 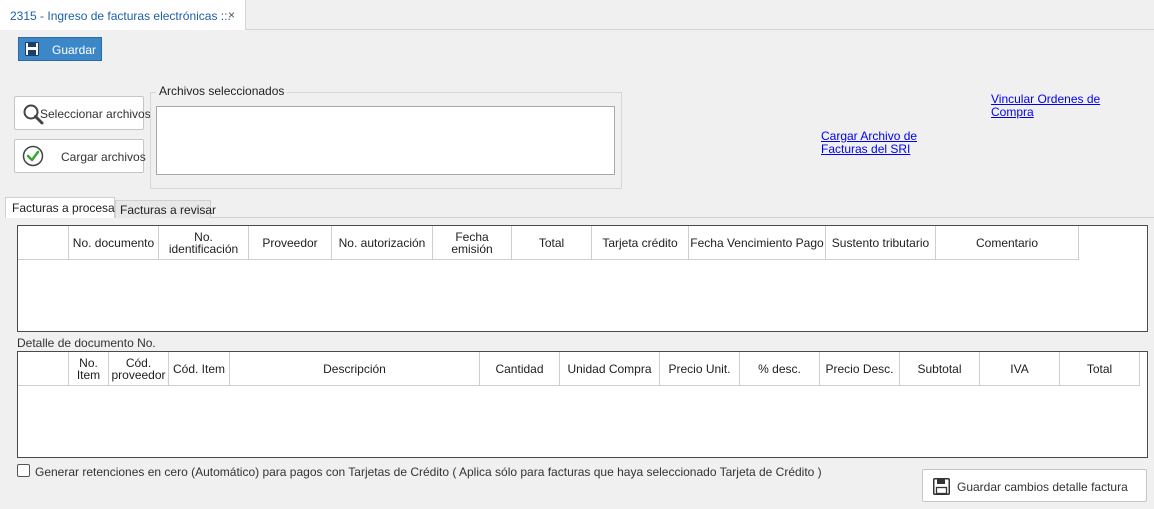 I want to click on selected-files-list, so click(x=385, y=140).